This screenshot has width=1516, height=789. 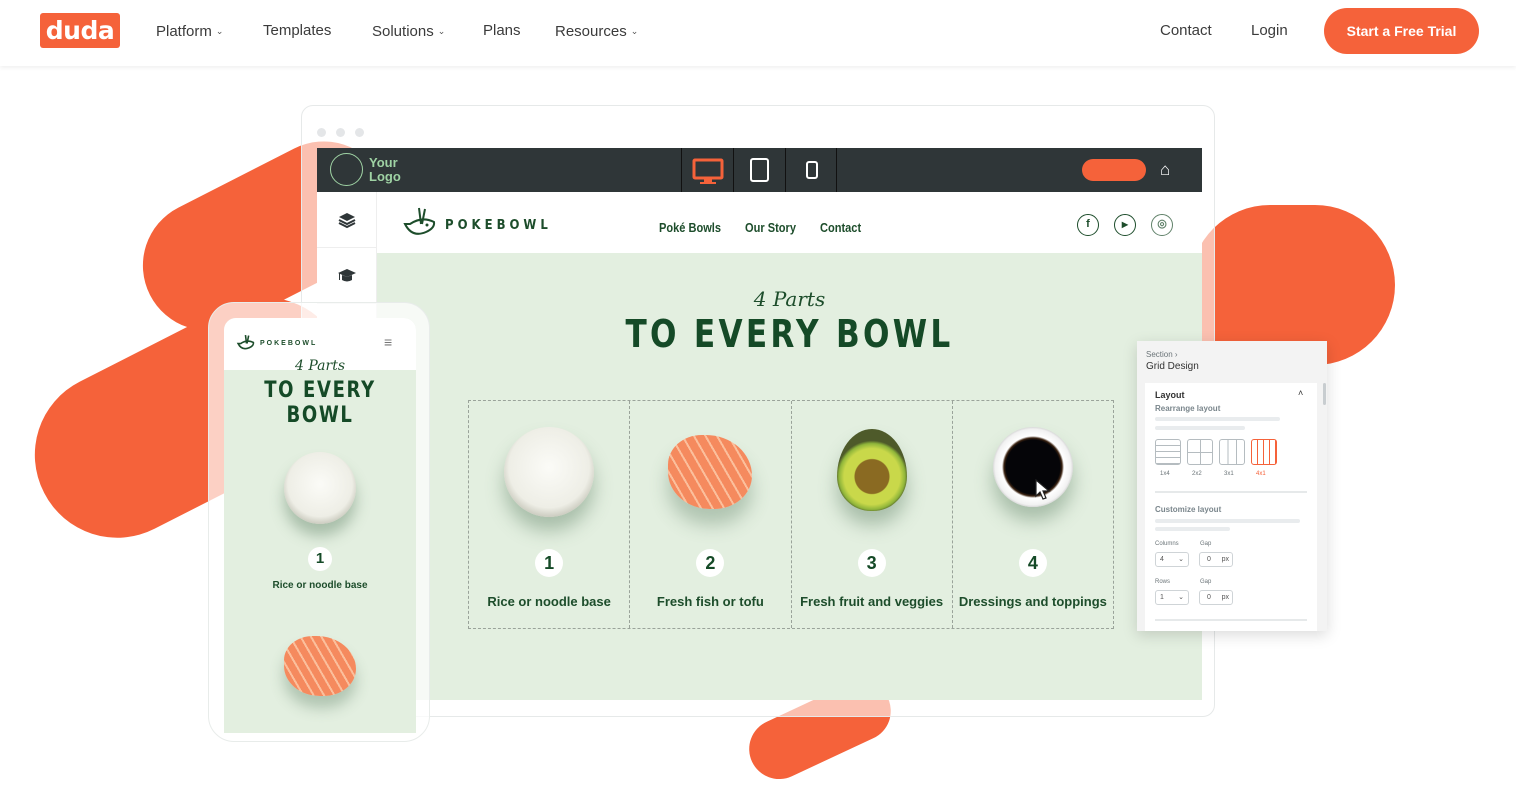 What do you see at coordinates (80, 30) in the screenshot?
I see `duda-logo: duda` at bounding box center [80, 30].